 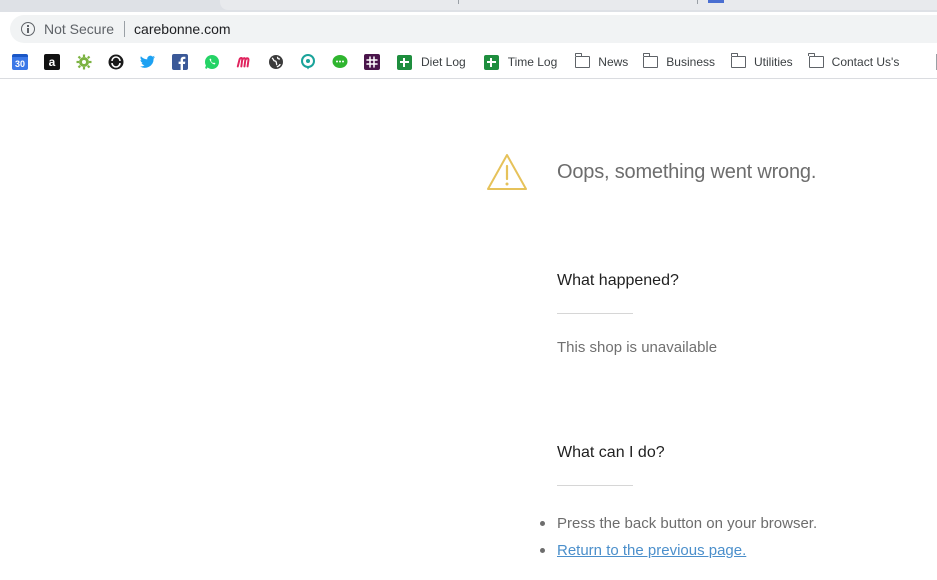 What do you see at coordinates (507, 172) in the screenshot?
I see `warning-icon` at bounding box center [507, 172].